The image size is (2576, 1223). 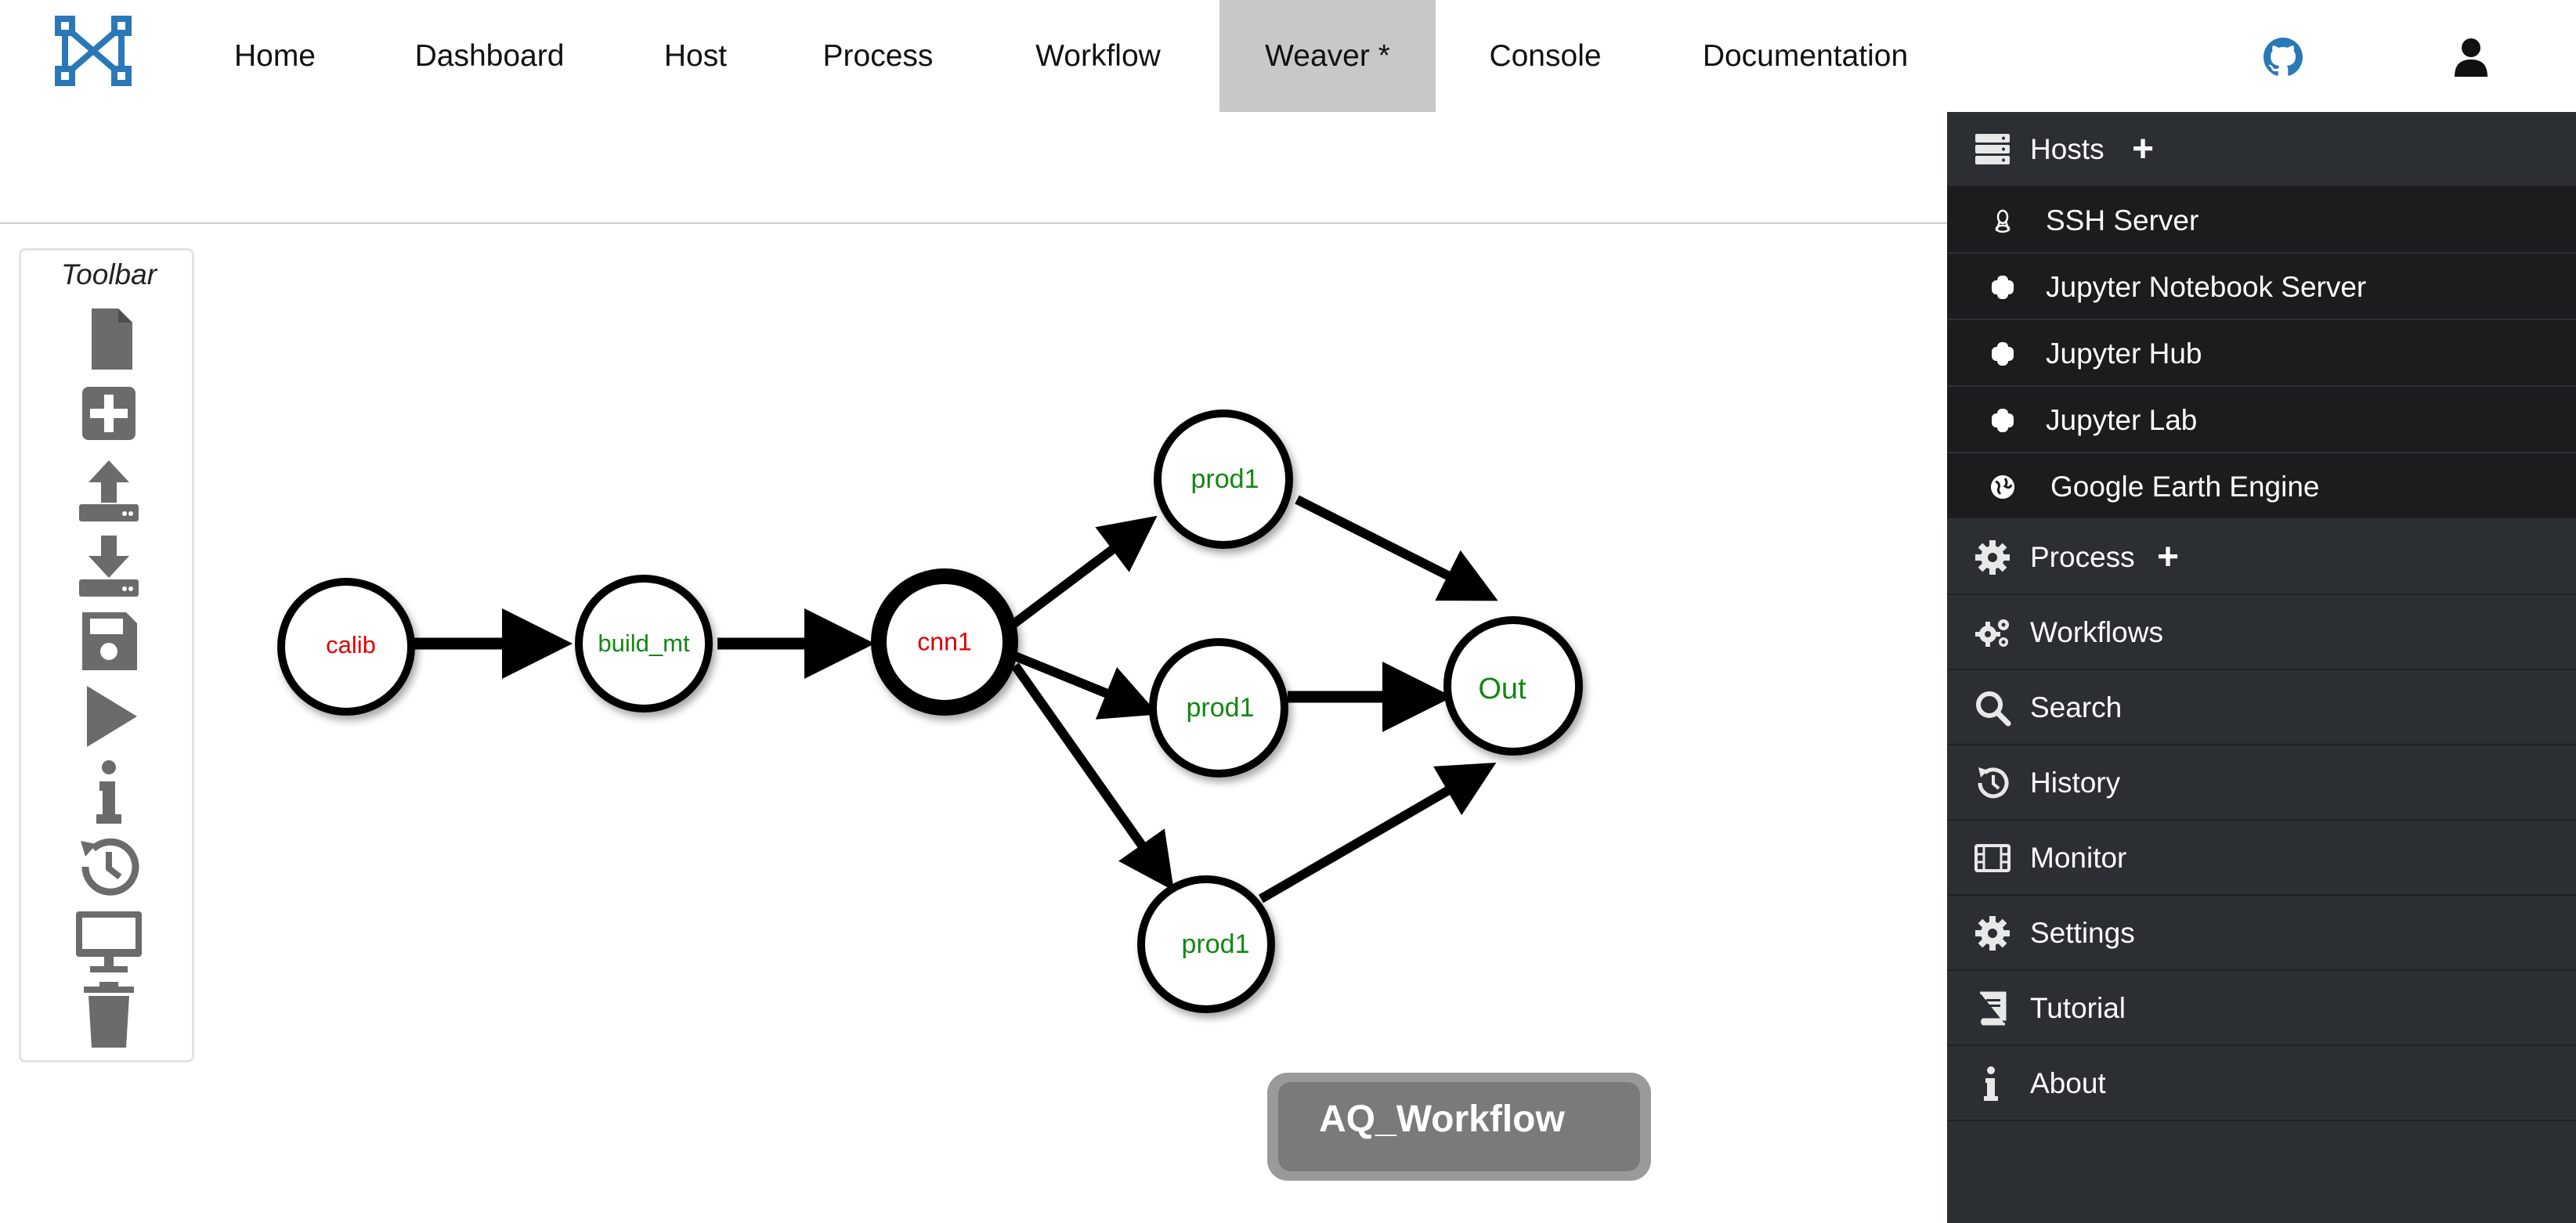 I want to click on sidebar-item-label: History, so click(x=2075, y=783).